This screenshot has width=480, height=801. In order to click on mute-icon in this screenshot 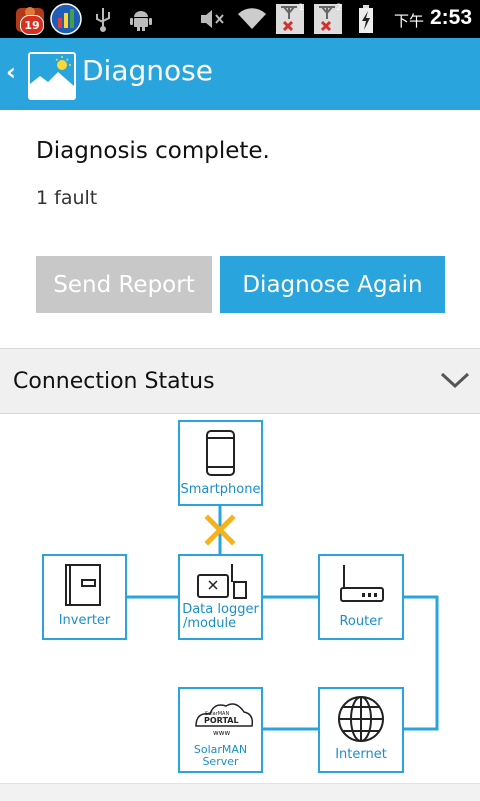, I will do `click(213, 19)`.